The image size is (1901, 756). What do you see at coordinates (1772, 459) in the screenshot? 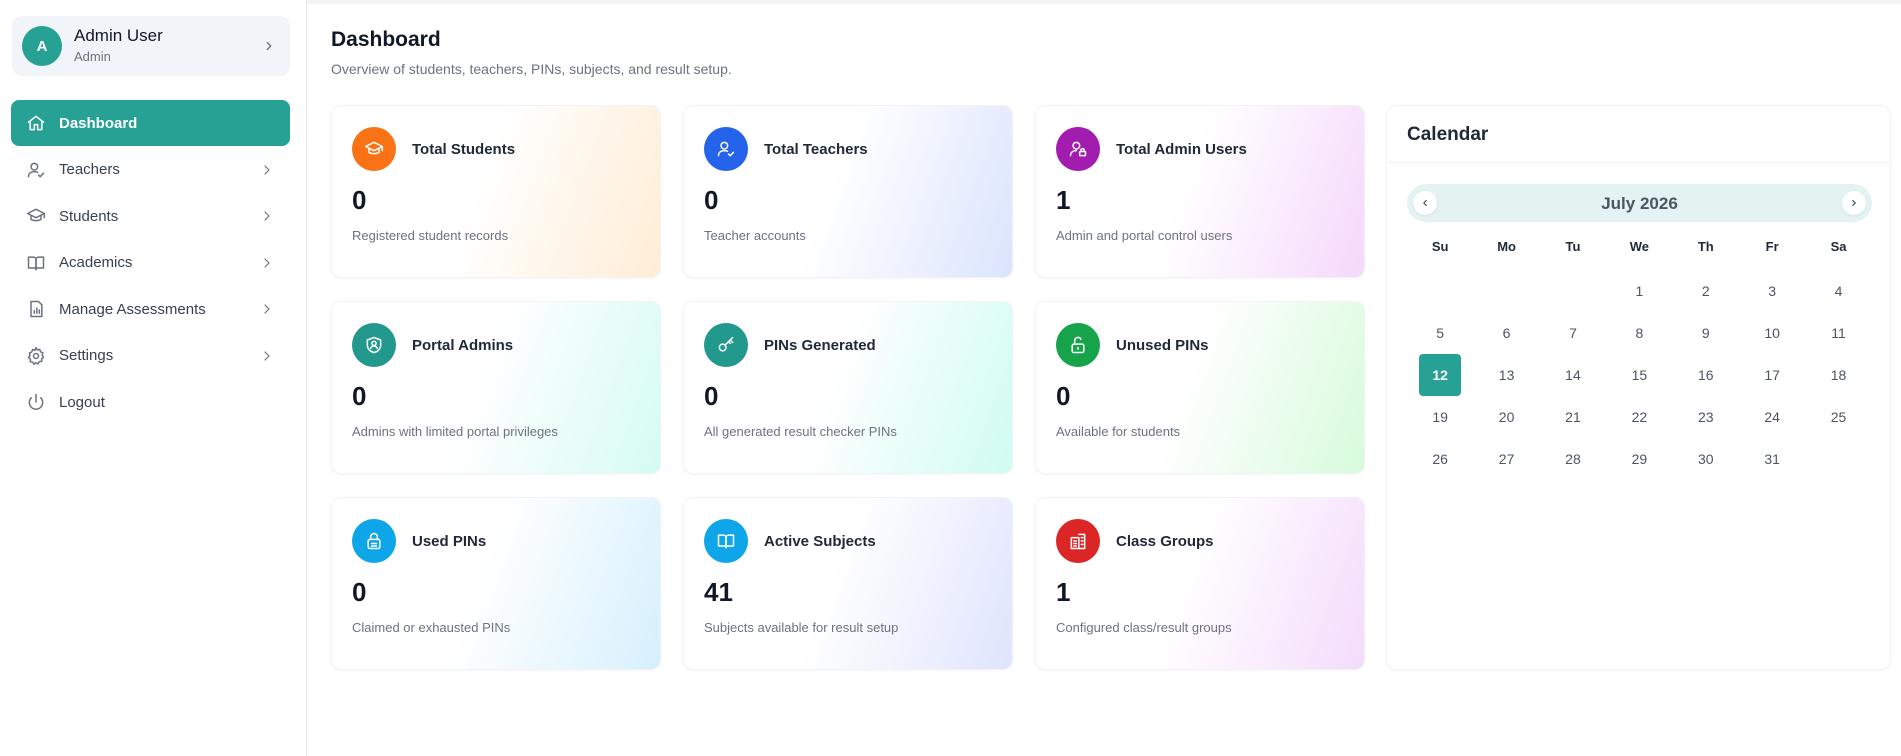
I see `calendar-day: 31` at bounding box center [1772, 459].